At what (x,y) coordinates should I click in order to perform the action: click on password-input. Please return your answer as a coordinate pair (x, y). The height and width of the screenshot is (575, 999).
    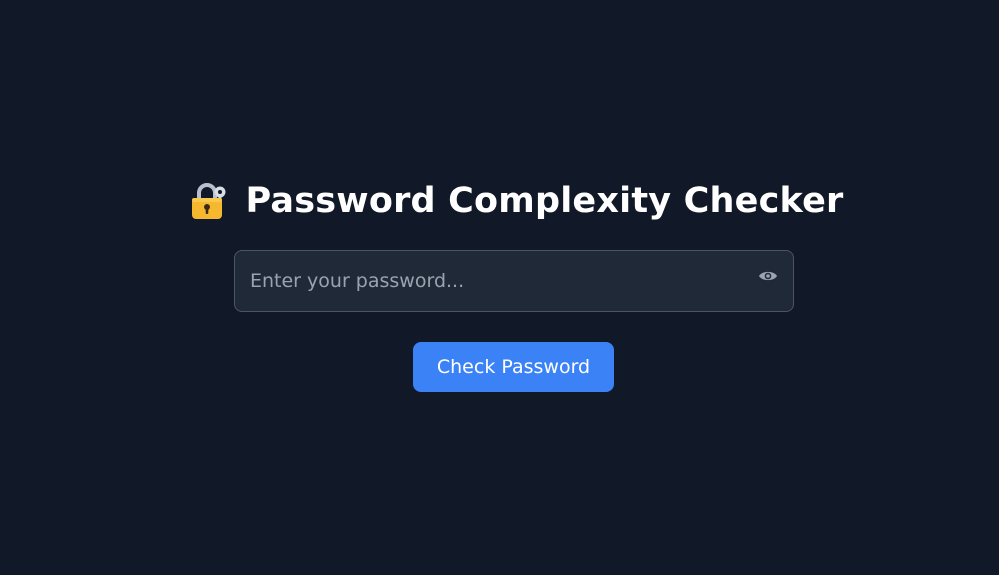
    Looking at the image, I should click on (514, 281).